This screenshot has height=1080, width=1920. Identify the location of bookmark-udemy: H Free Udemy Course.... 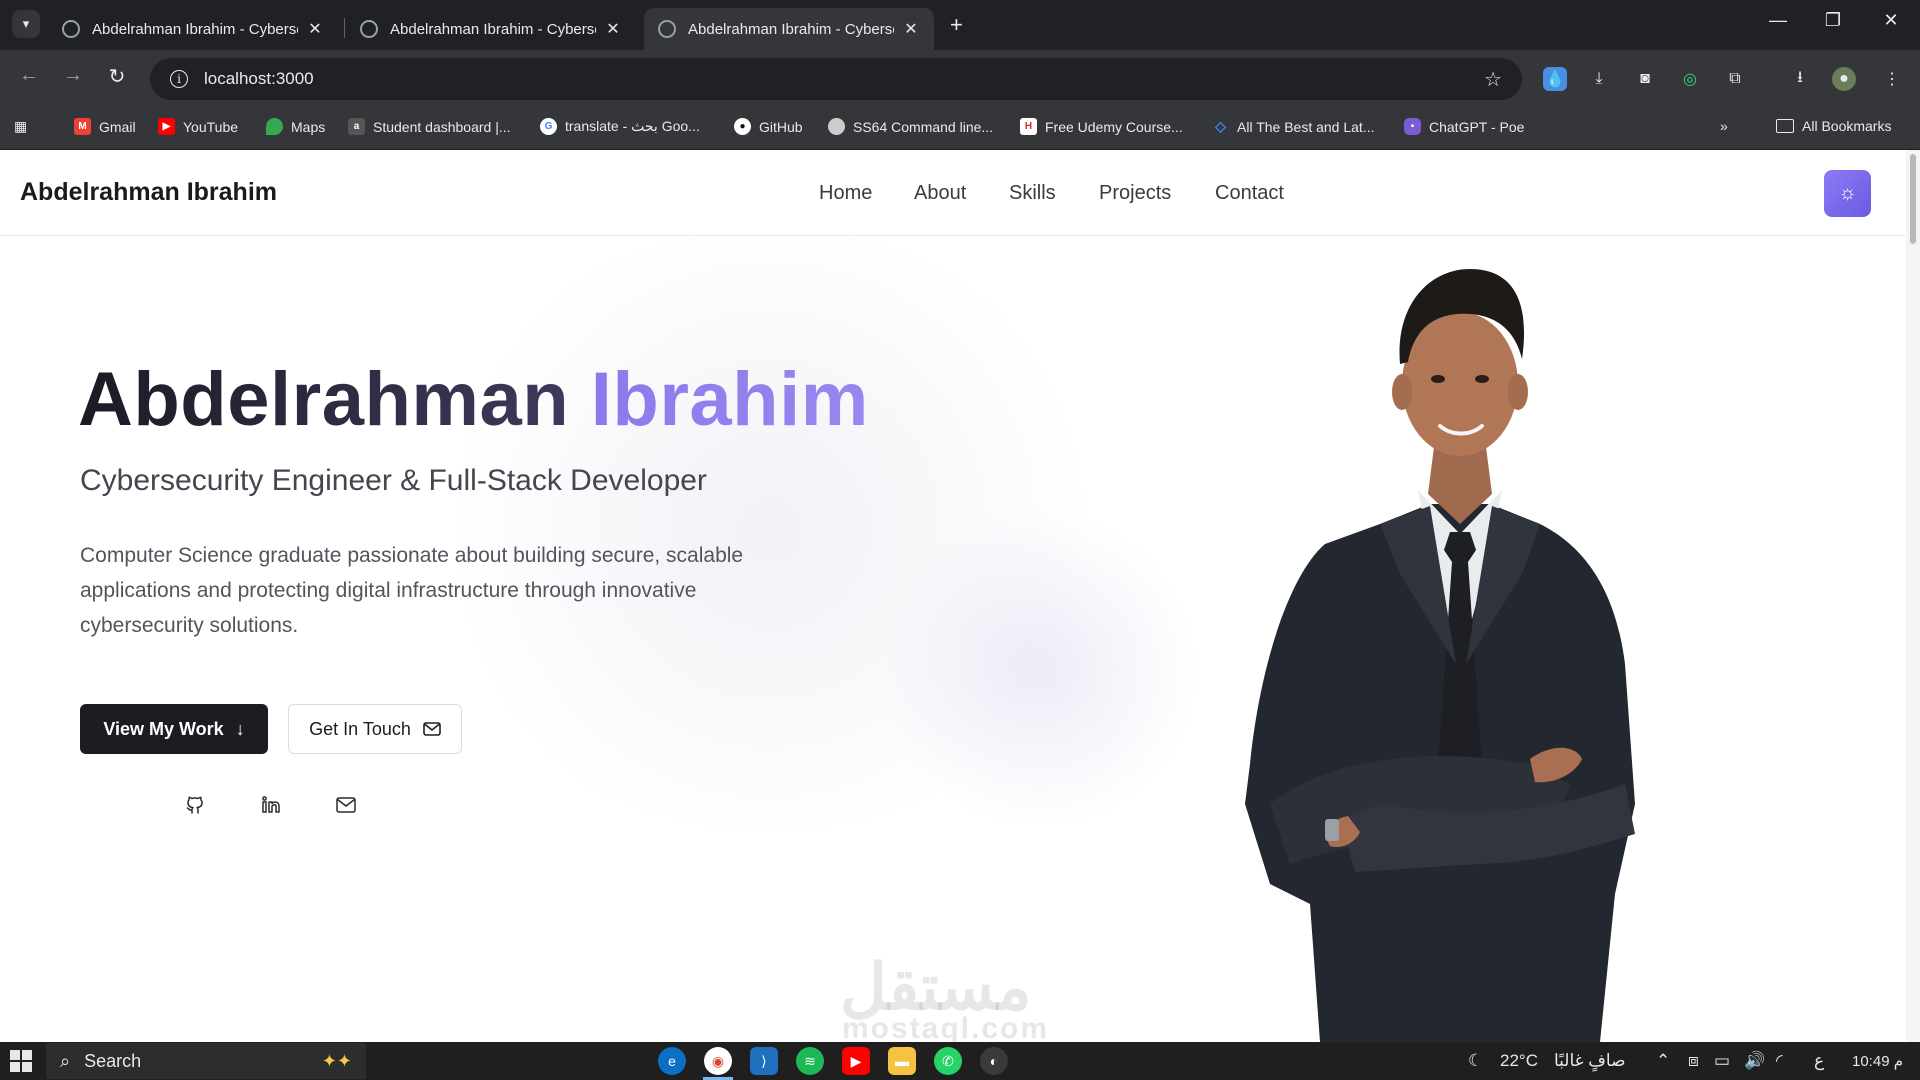
(1101, 126).